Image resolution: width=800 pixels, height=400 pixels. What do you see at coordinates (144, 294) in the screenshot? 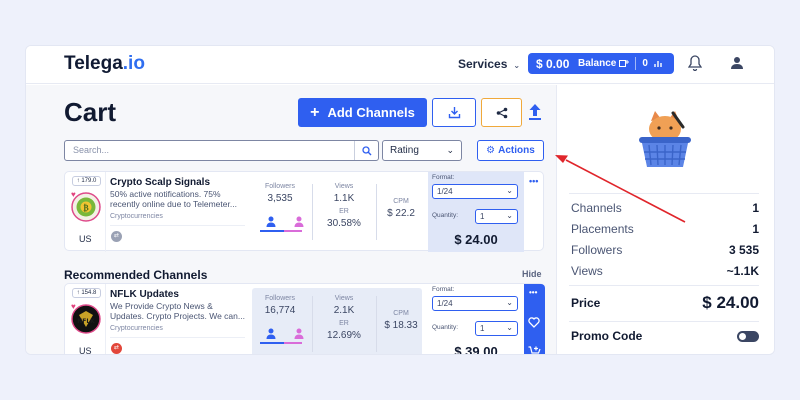
I see `channel-name: NFLK Updates` at bounding box center [144, 294].